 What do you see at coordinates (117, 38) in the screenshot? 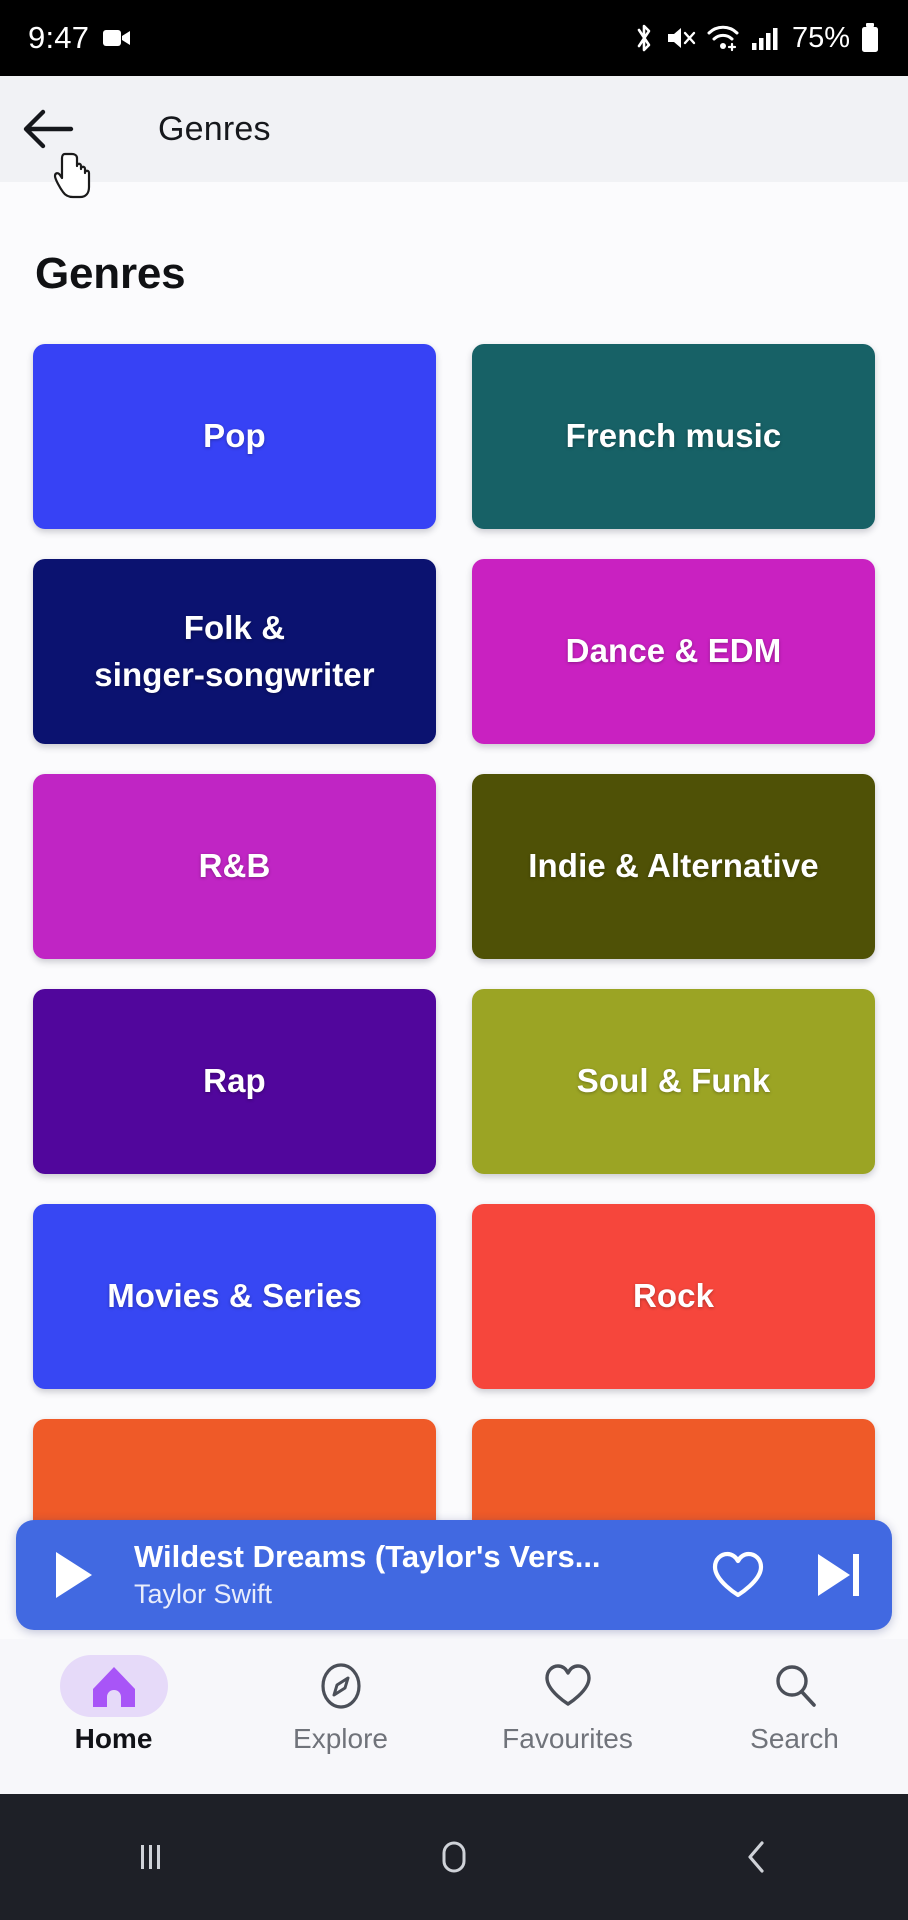
I see `video-camera-icon` at bounding box center [117, 38].